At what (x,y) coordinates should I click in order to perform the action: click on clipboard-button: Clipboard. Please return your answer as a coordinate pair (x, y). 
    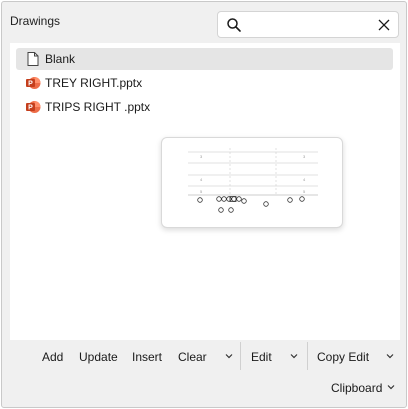
    Looking at the image, I should click on (356, 388).